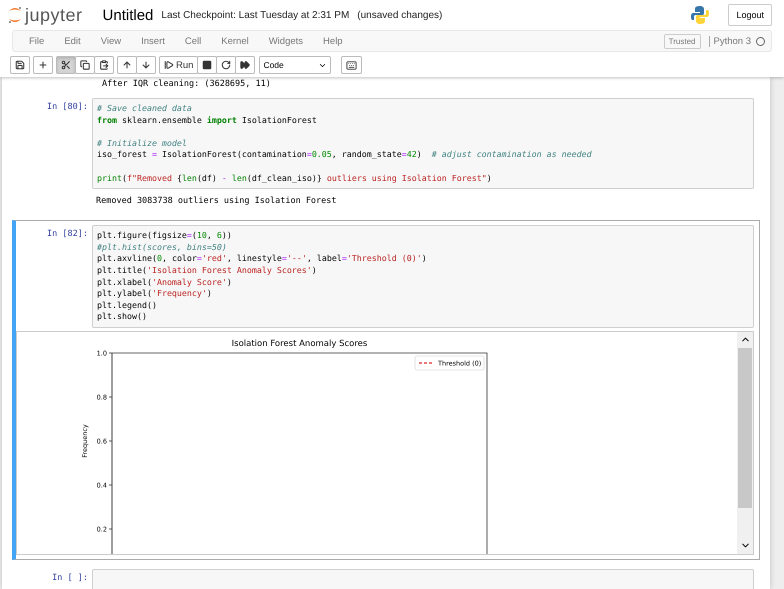 The width and height of the screenshot is (784, 589). I want to click on code-line: plt.ylabel('Frequency'), so click(155, 294).